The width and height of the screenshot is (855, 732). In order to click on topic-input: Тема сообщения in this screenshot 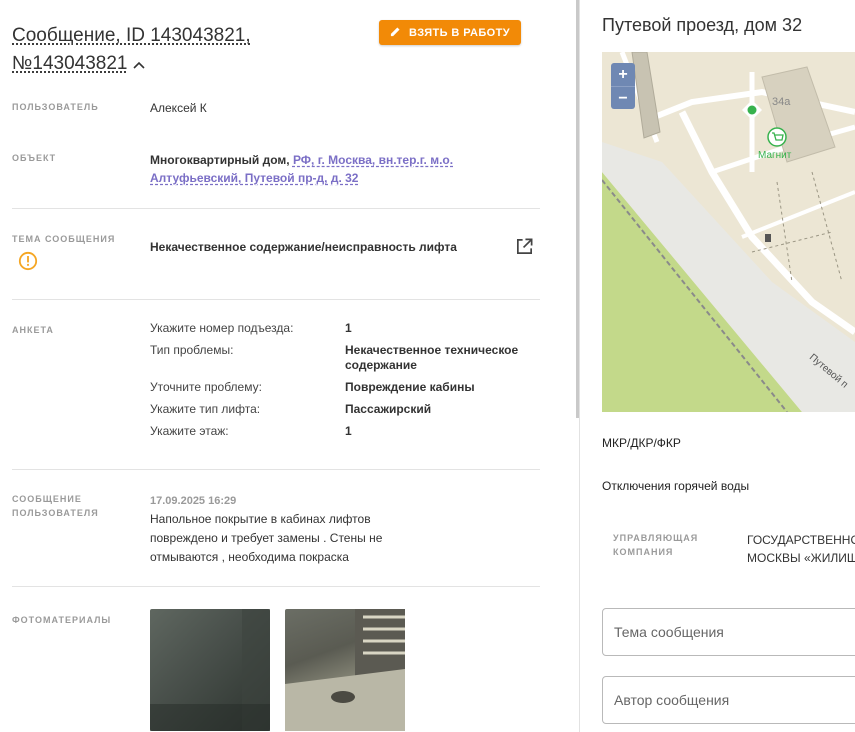, I will do `click(728, 632)`.